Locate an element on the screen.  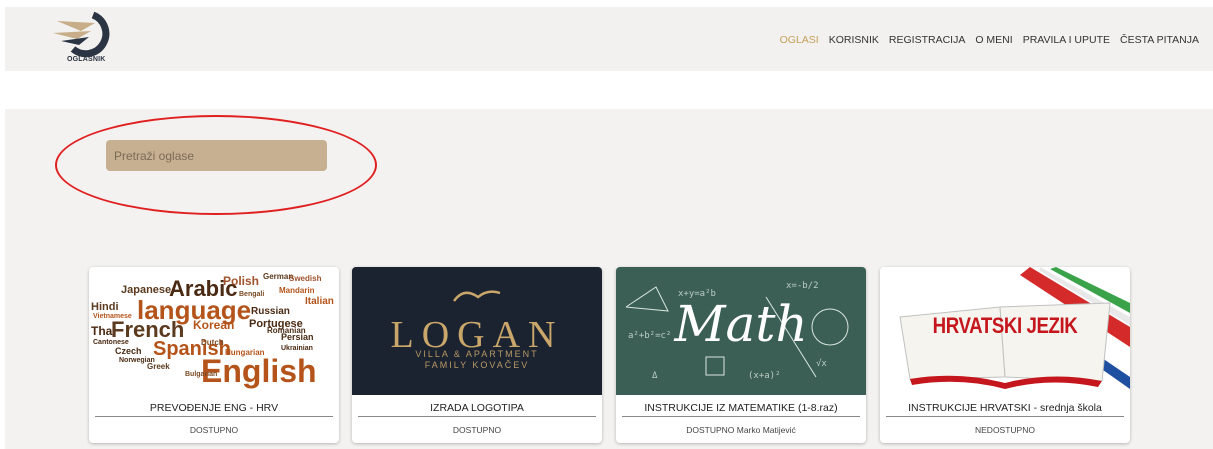
cloud-word: Bulgarian is located at coordinates (201, 374).